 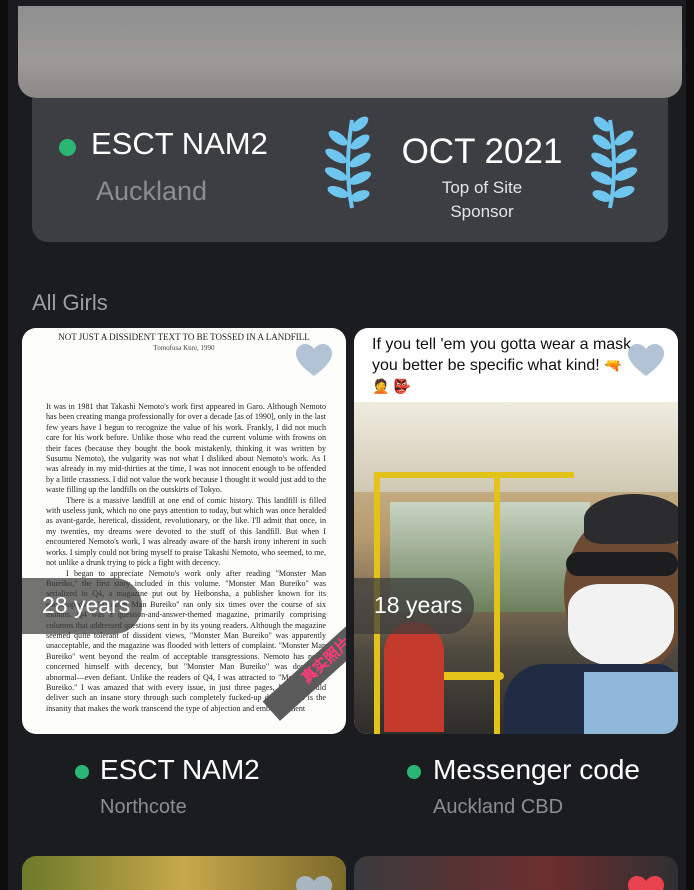 What do you see at coordinates (70, 302) in the screenshot?
I see `section-title: All Girls` at bounding box center [70, 302].